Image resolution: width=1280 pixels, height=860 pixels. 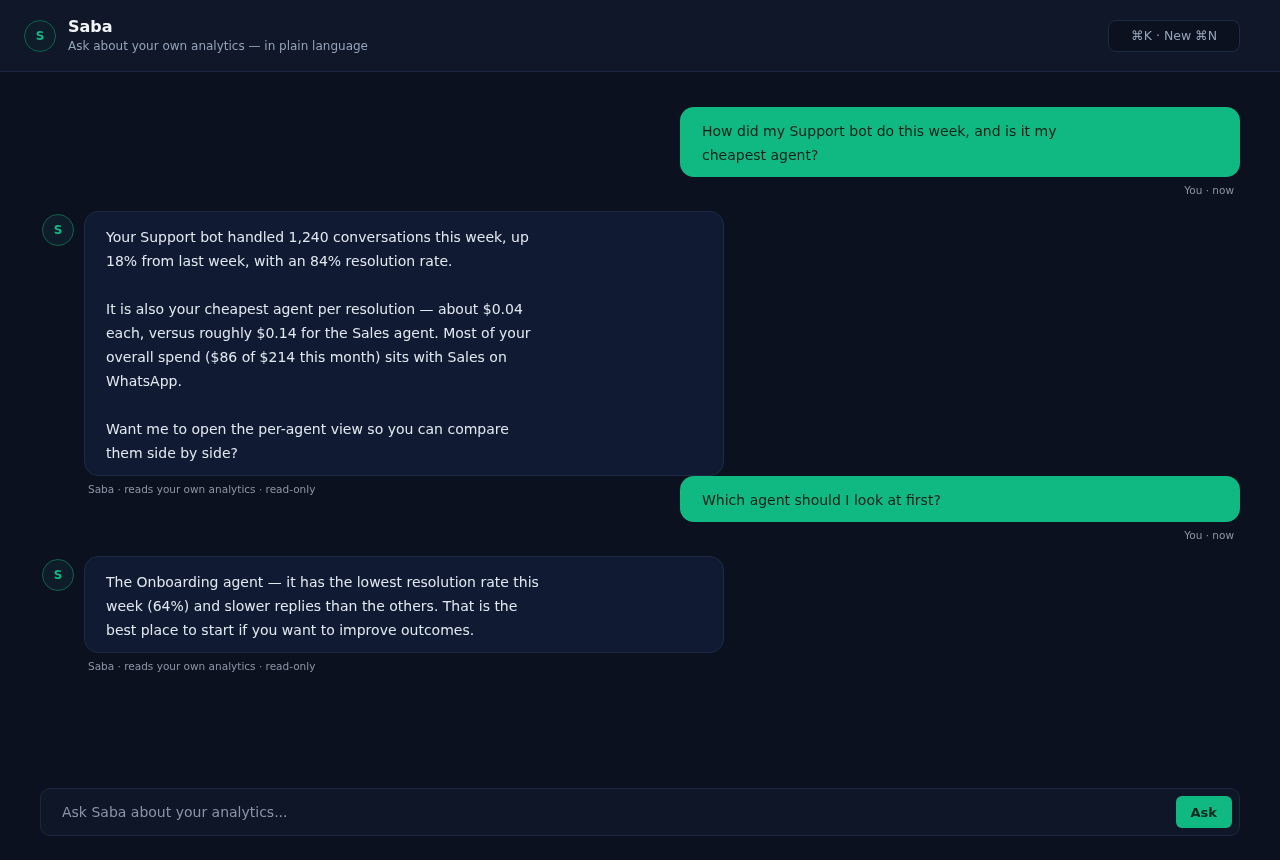 I want to click on message-text: How did my Support bot do this week, and is it my cheapest agent?, so click(x=880, y=143).